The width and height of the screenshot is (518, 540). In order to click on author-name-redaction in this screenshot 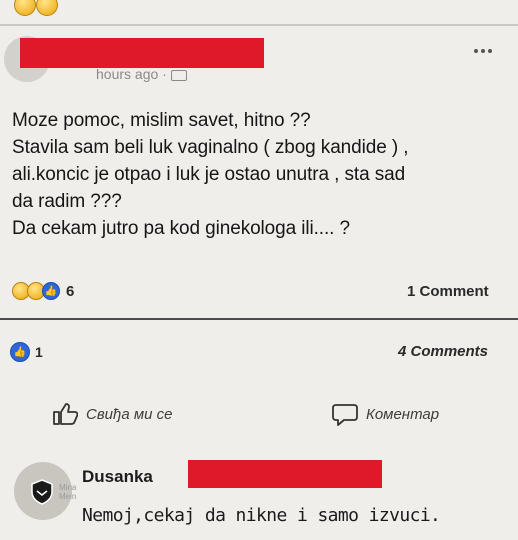, I will do `click(142, 53)`.